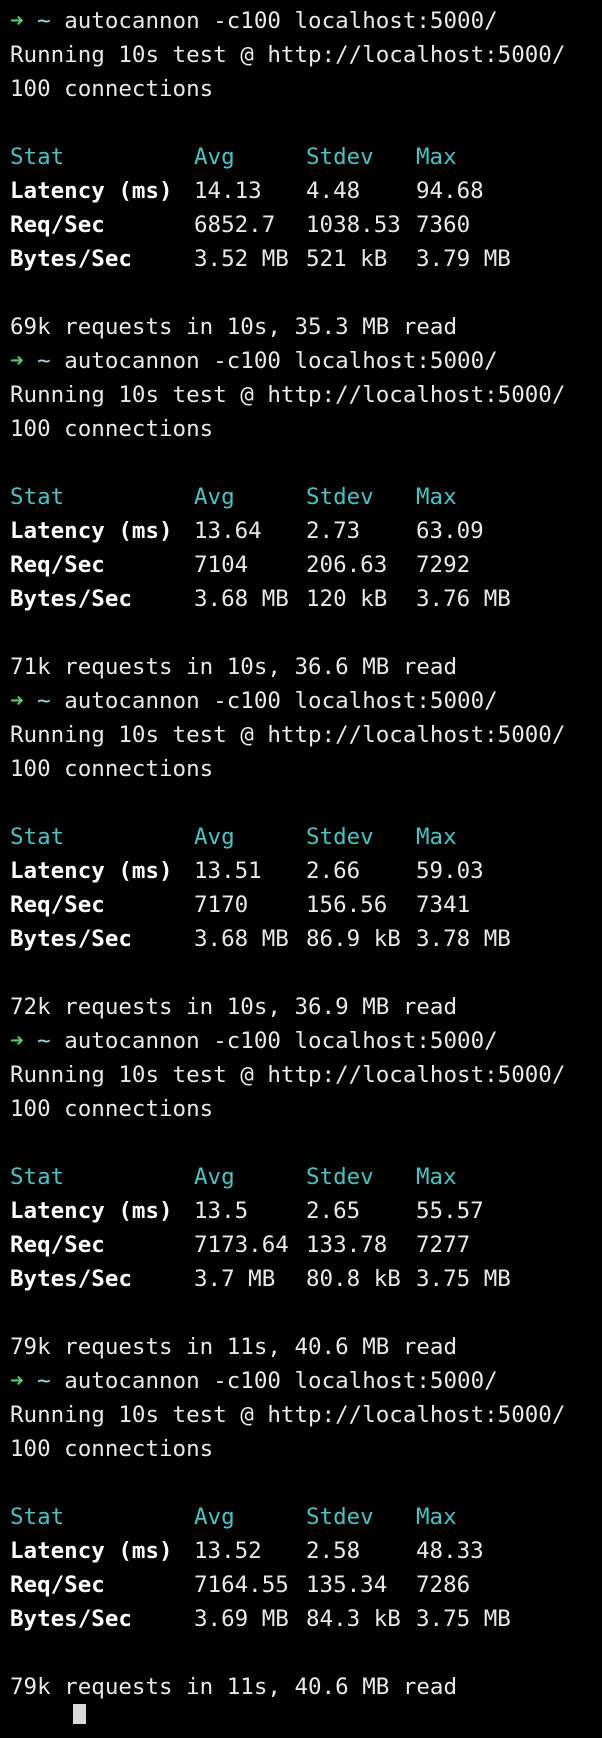 The image size is (602, 1738). What do you see at coordinates (450, 1211) in the screenshot?
I see `stats-value: 55.57` at bounding box center [450, 1211].